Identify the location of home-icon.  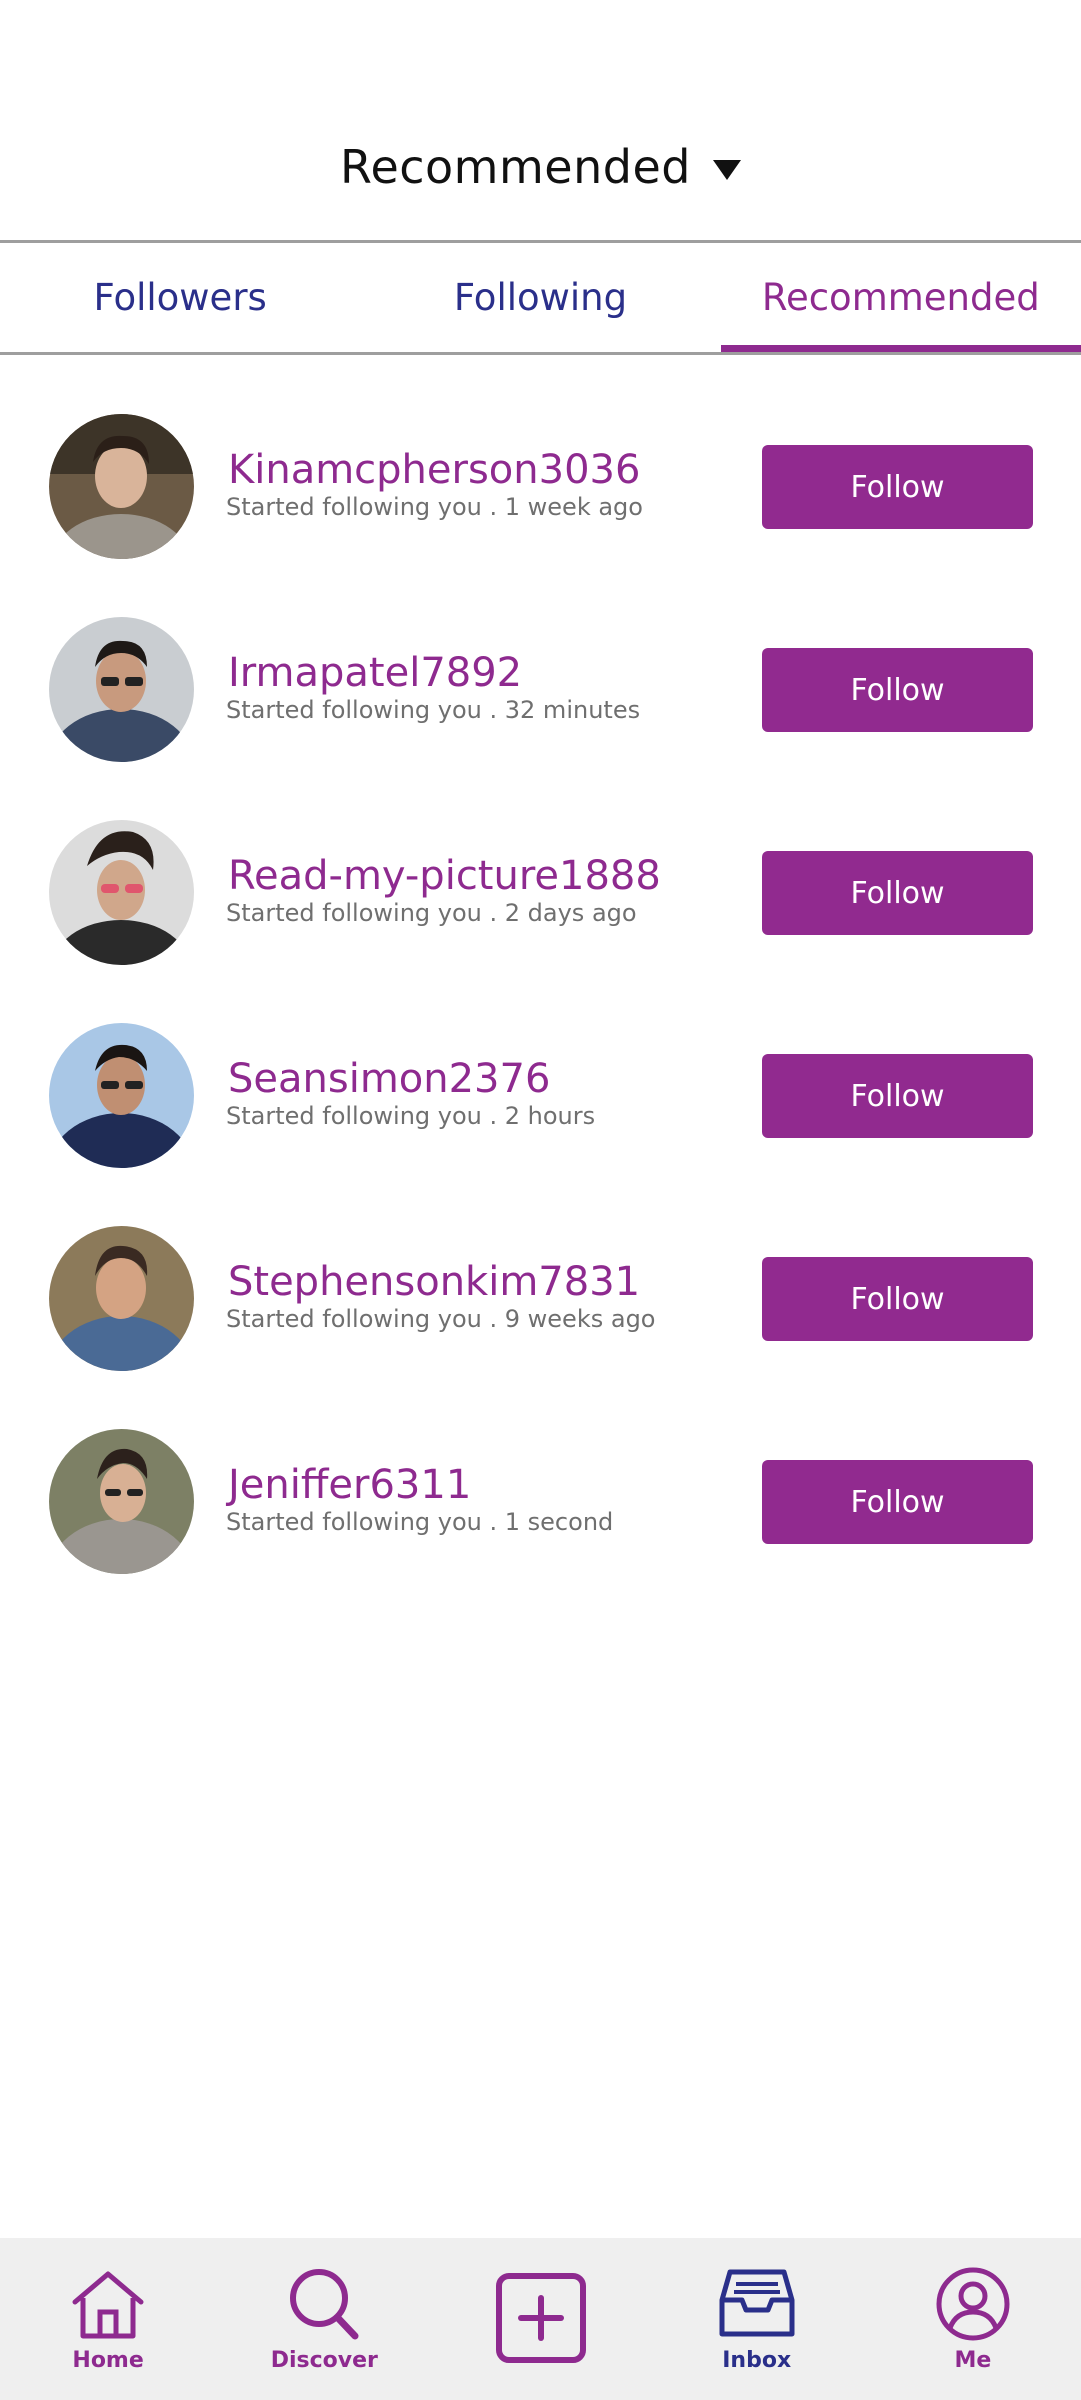
(108, 2305).